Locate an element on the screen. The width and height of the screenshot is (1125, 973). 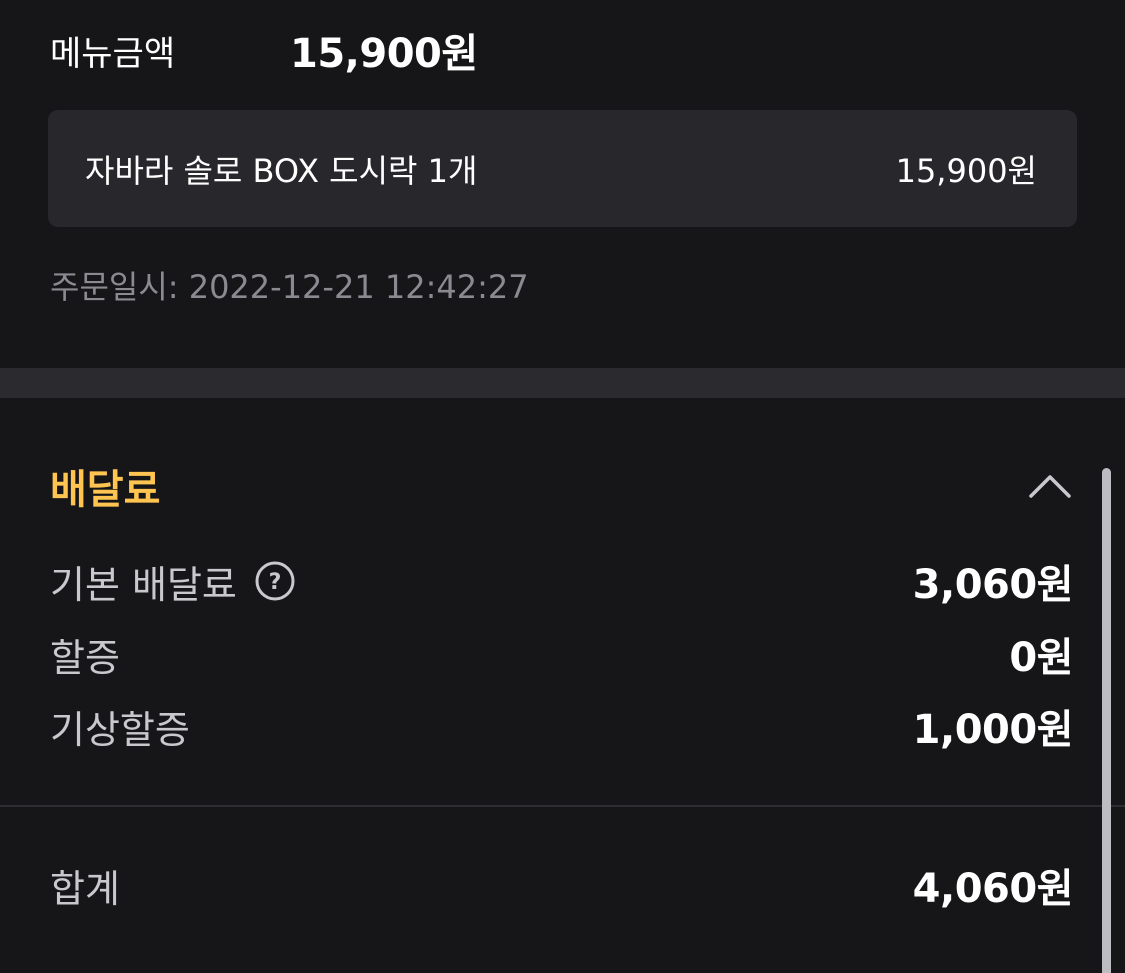
total-label: 합계 is located at coordinates (85, 888).